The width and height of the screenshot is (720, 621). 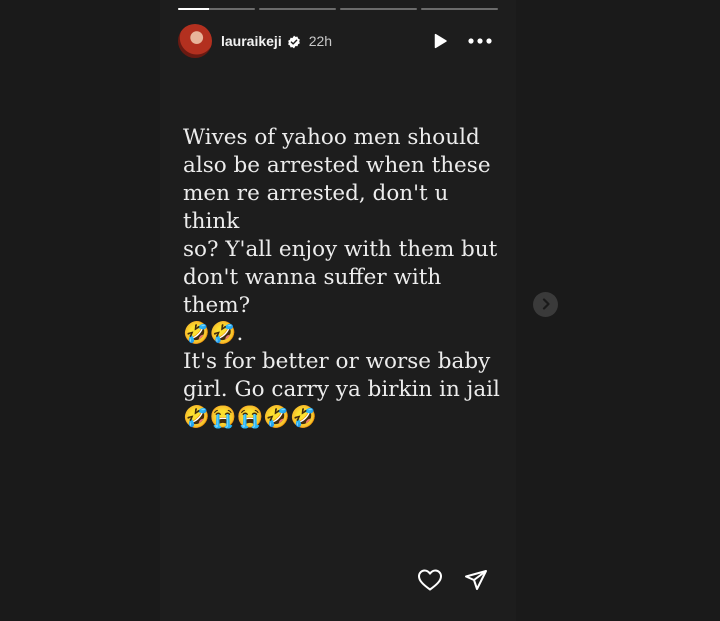 I want to click on progress-fill, so click(x=193, y=9).